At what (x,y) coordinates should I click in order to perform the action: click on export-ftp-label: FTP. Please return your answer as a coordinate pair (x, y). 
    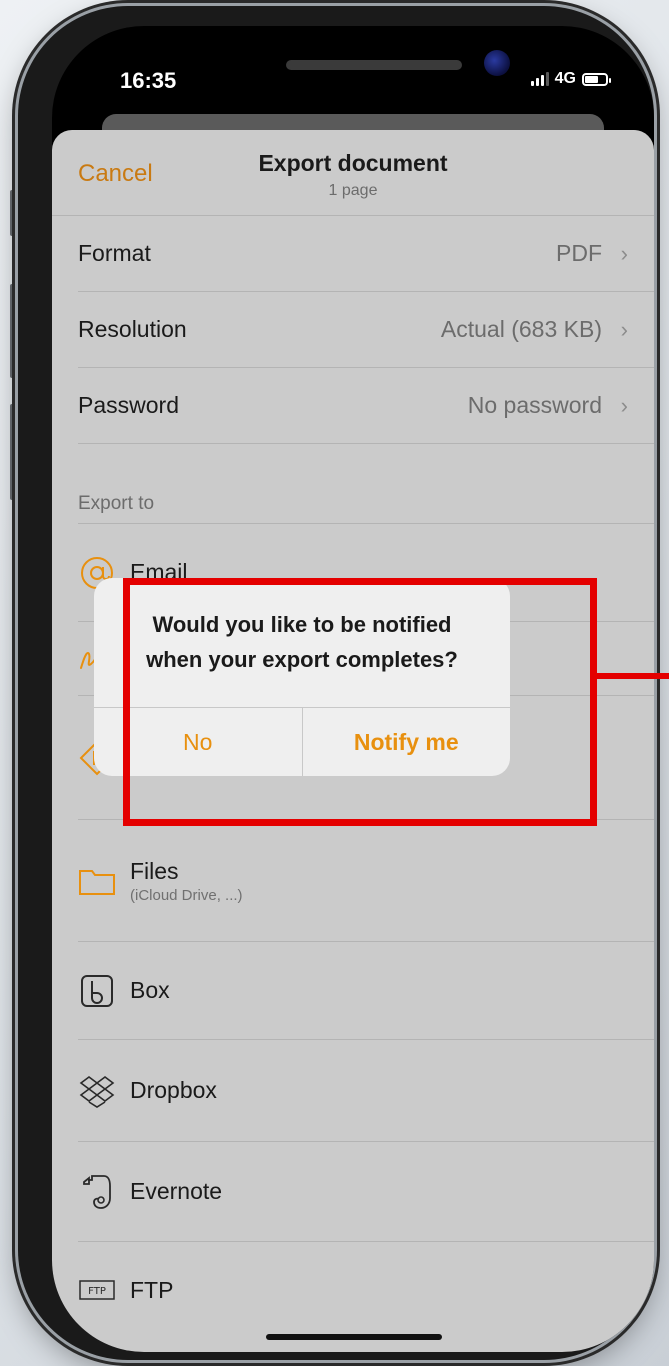
    Looking at the image, I should click on (152, 1289).